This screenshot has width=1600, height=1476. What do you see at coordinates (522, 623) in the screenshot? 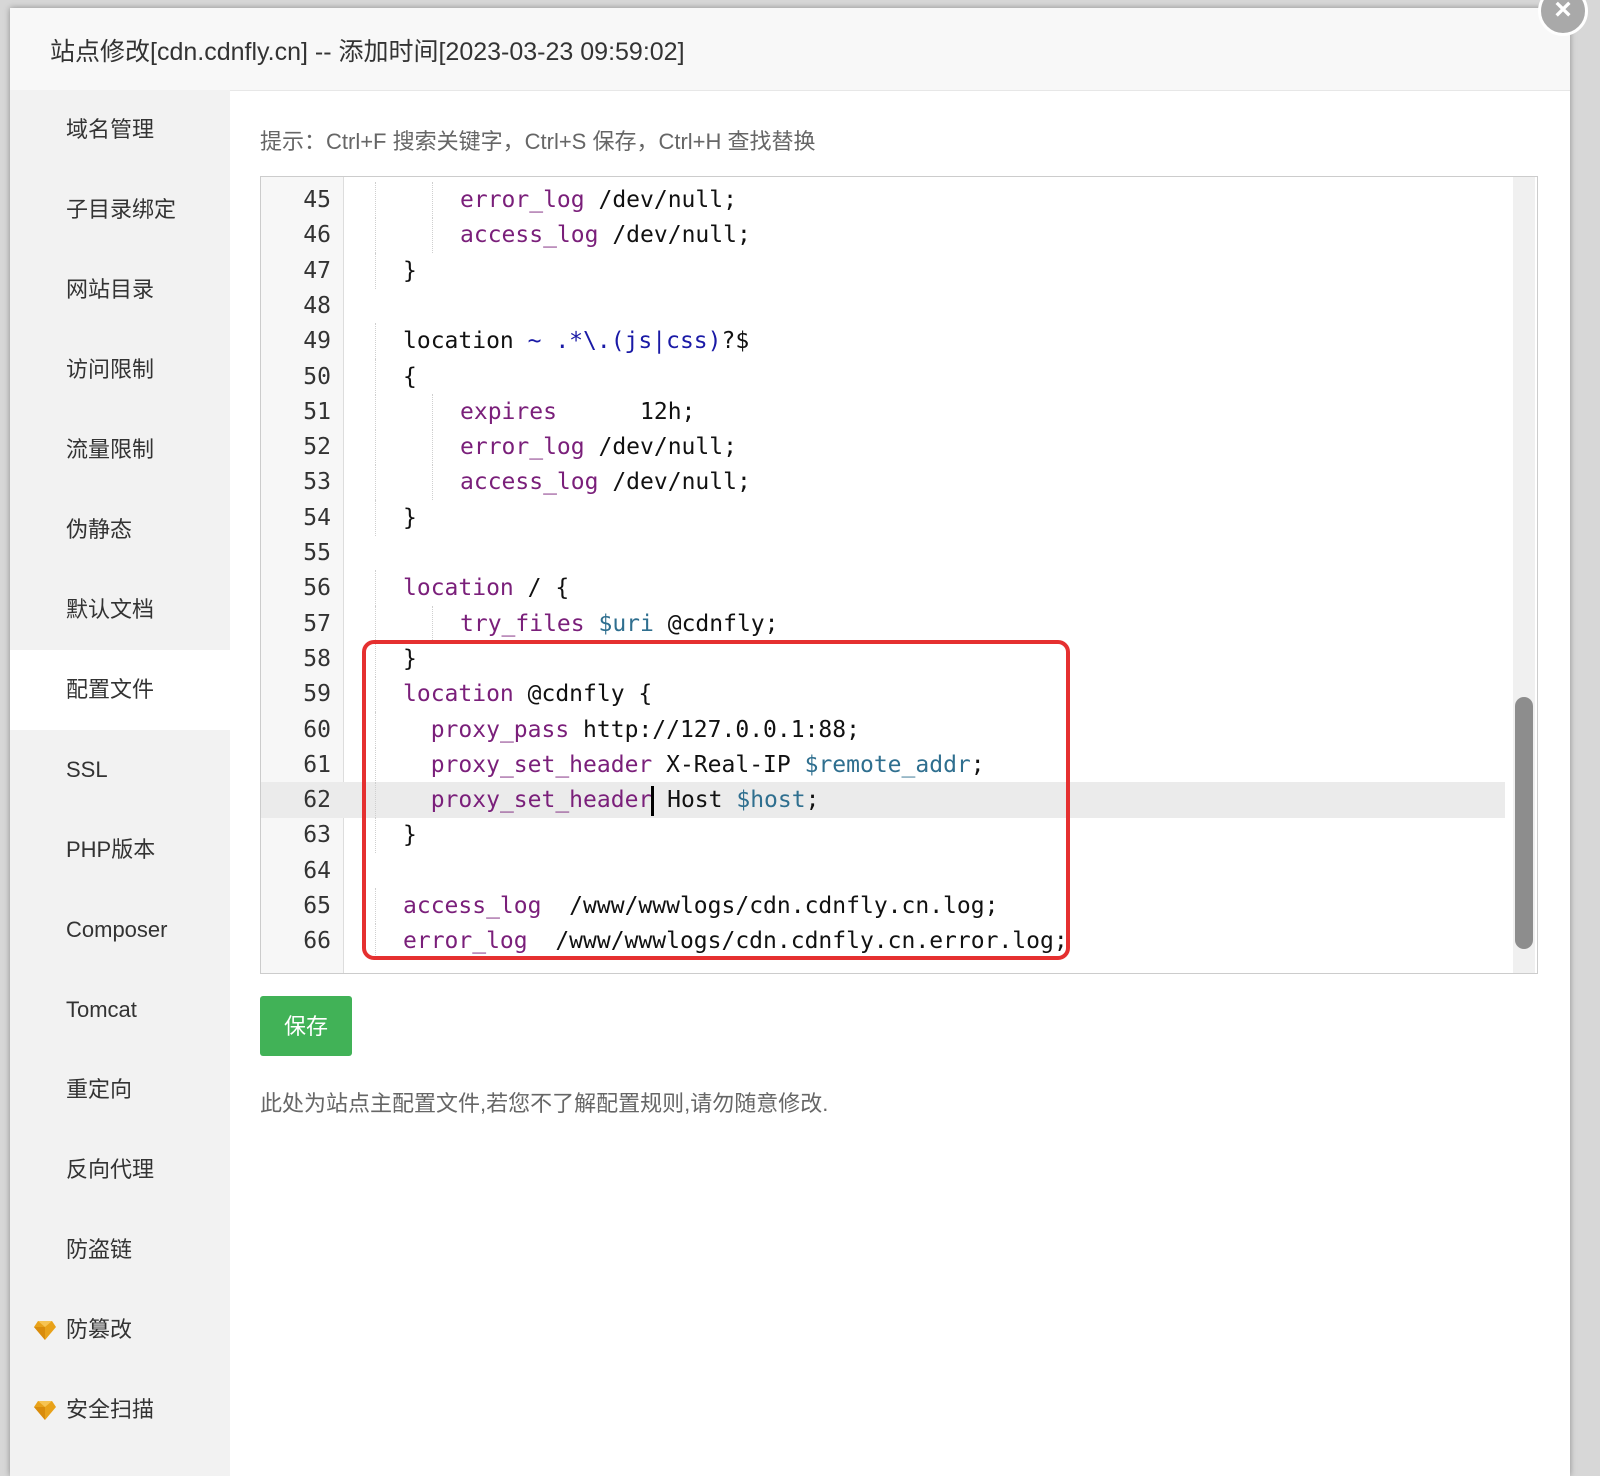
I see `code-keyword: try_files` at bounding box center [522, 623].